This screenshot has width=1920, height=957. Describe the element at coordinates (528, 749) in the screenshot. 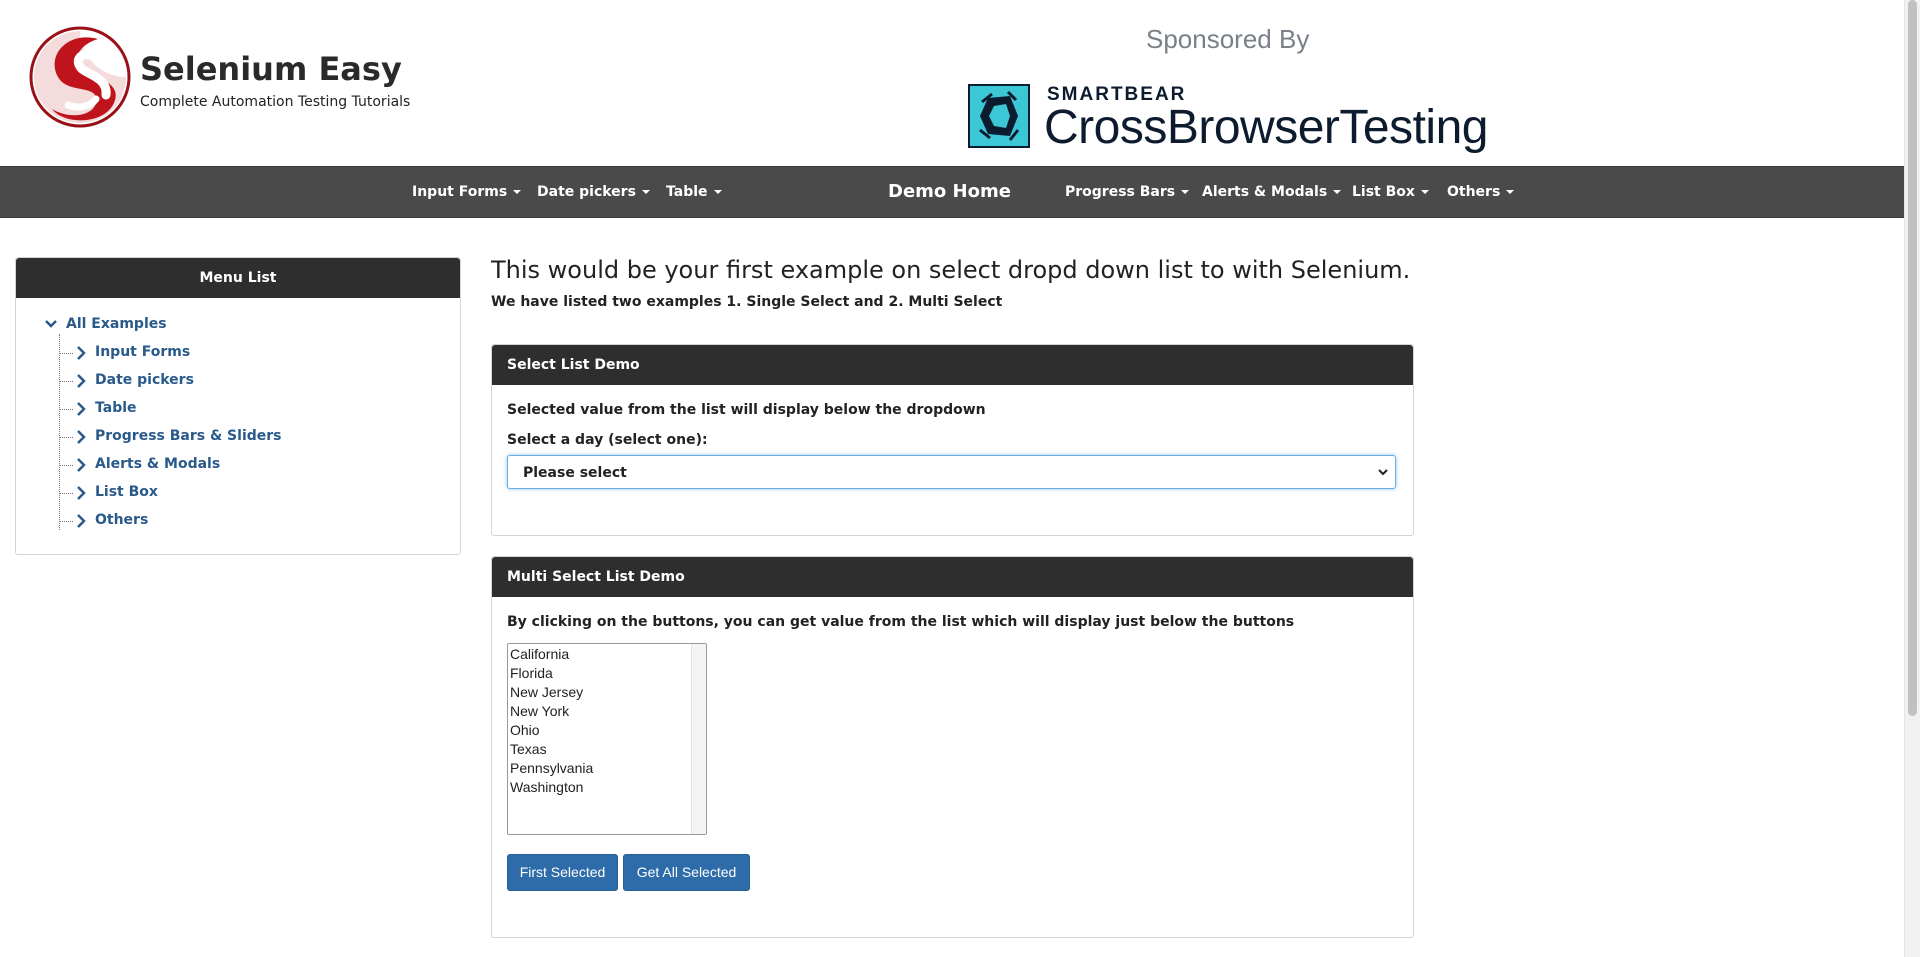

I see `list-option: Texas` at that location.